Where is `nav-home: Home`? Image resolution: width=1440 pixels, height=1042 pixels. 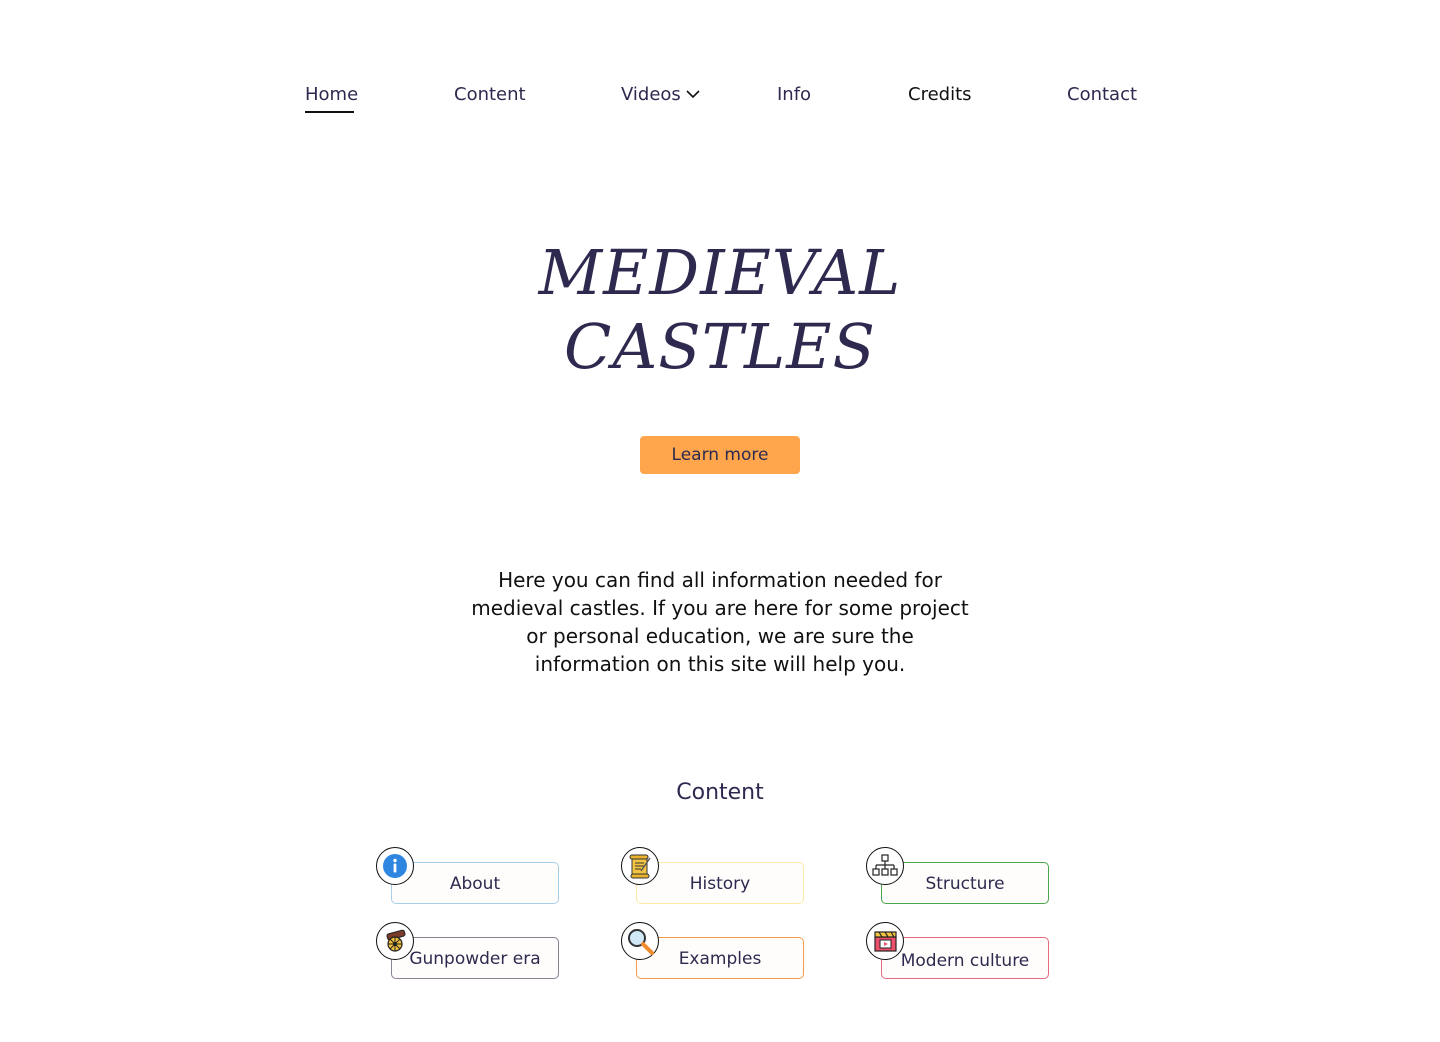 nav-home: Home is located at coordinates (331, 95).